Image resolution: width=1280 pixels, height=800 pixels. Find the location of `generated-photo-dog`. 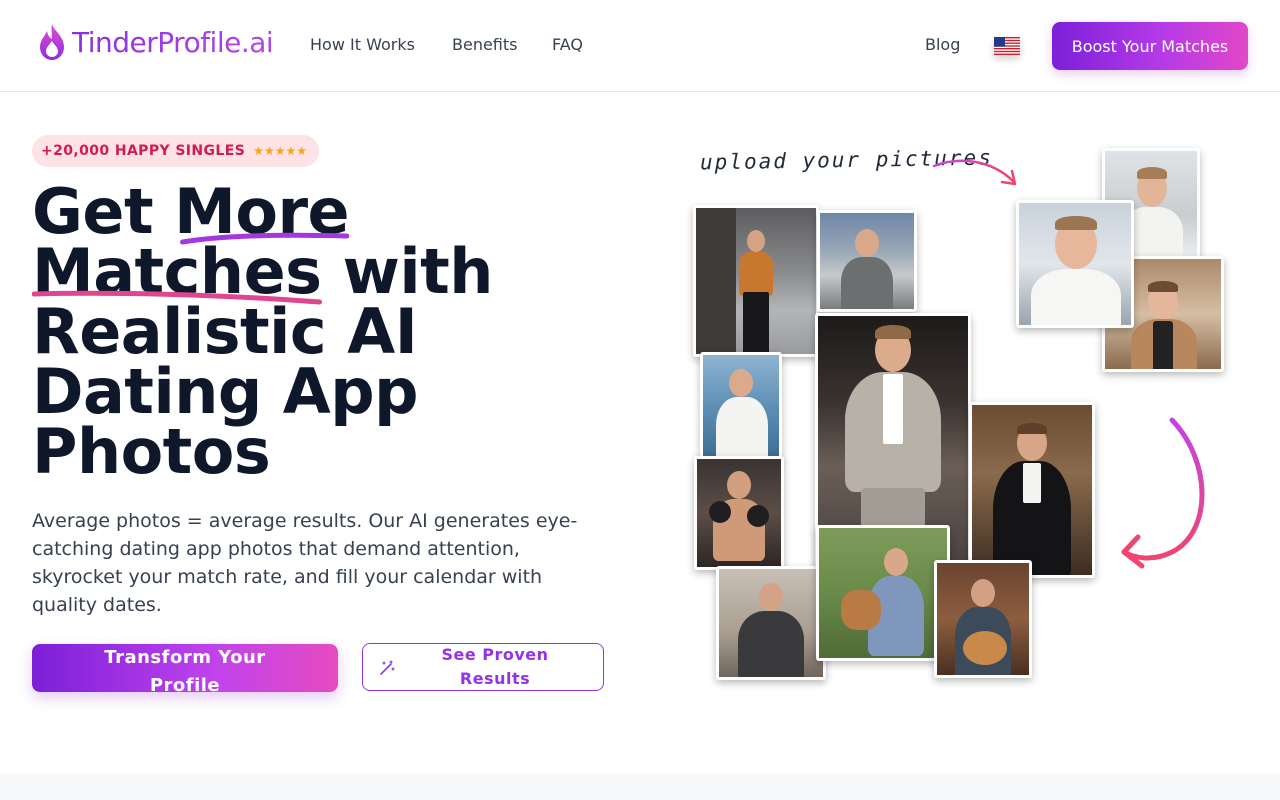

generated-photo-dog is located at coordinates (883, 593).